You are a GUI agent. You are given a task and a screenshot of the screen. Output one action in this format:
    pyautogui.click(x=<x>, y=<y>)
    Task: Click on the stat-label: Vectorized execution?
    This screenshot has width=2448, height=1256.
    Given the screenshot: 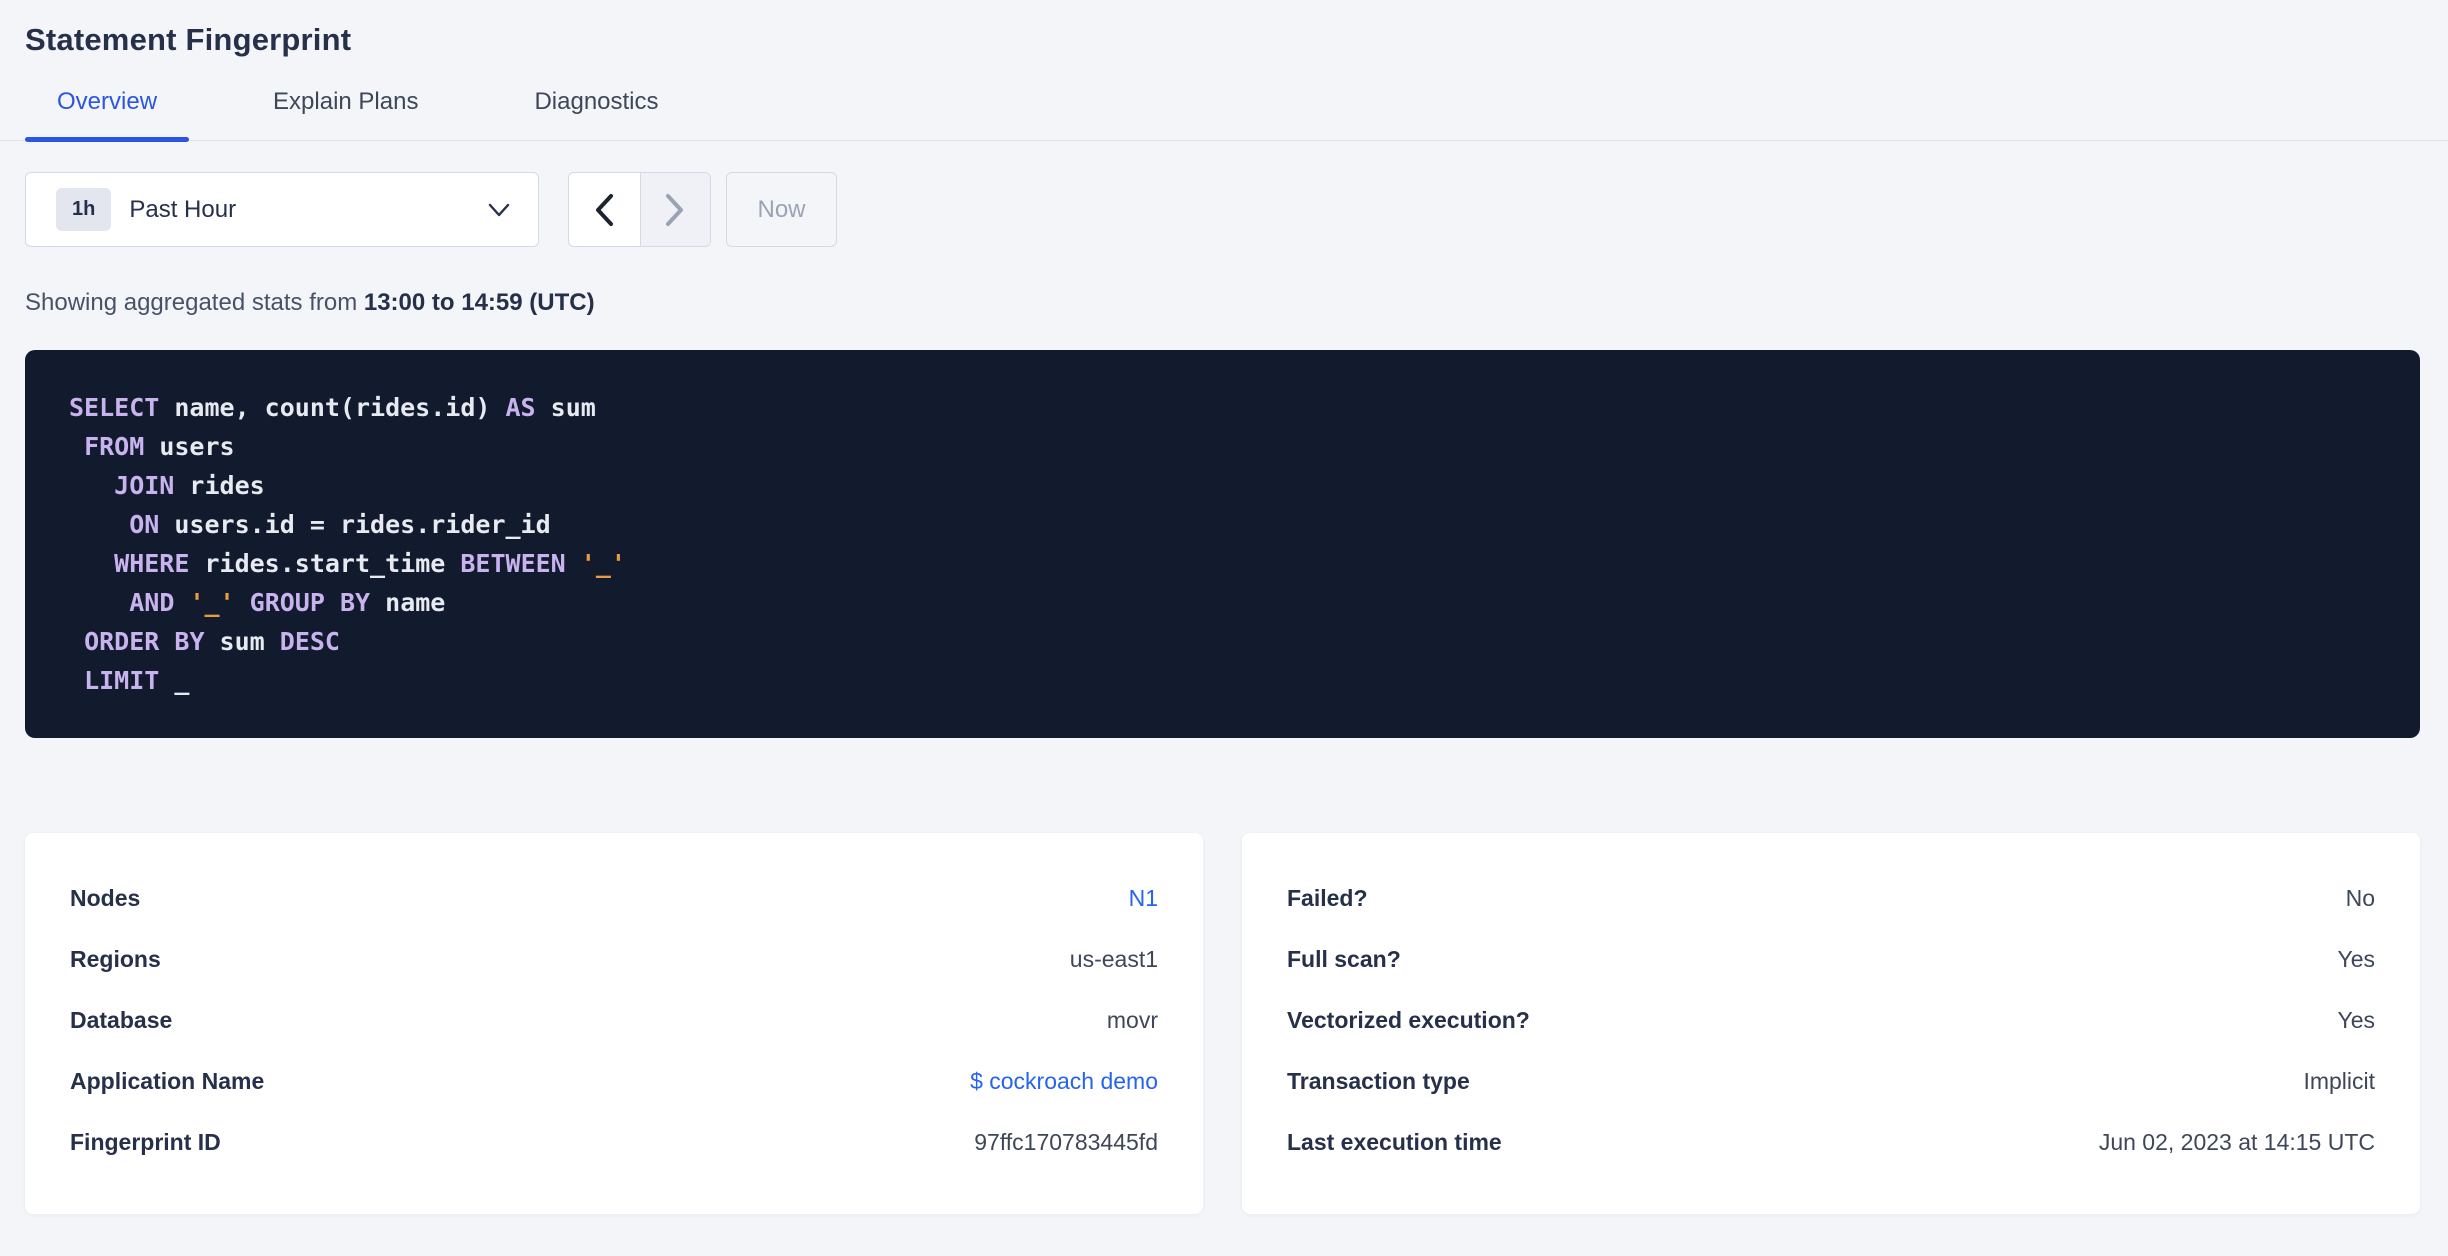 What is the action you would take?
    pyautogui.click(x=1408, y=1020)
    